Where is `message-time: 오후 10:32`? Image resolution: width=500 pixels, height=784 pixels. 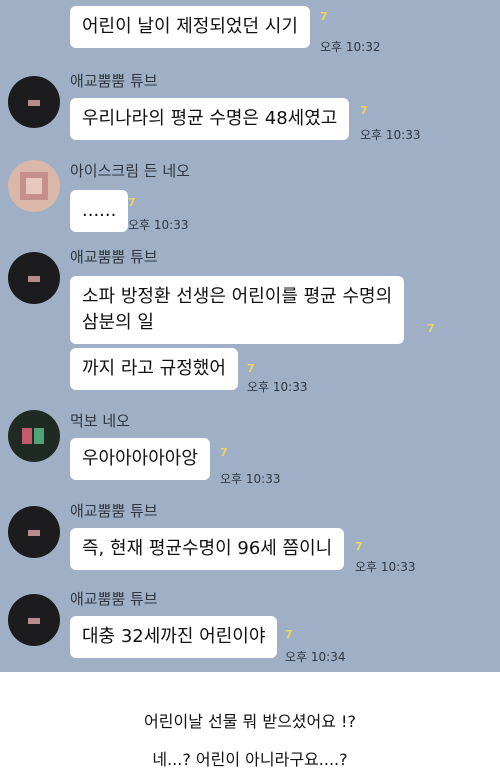
message-time: 오후 10:32 is located at coordinates (350, 47).